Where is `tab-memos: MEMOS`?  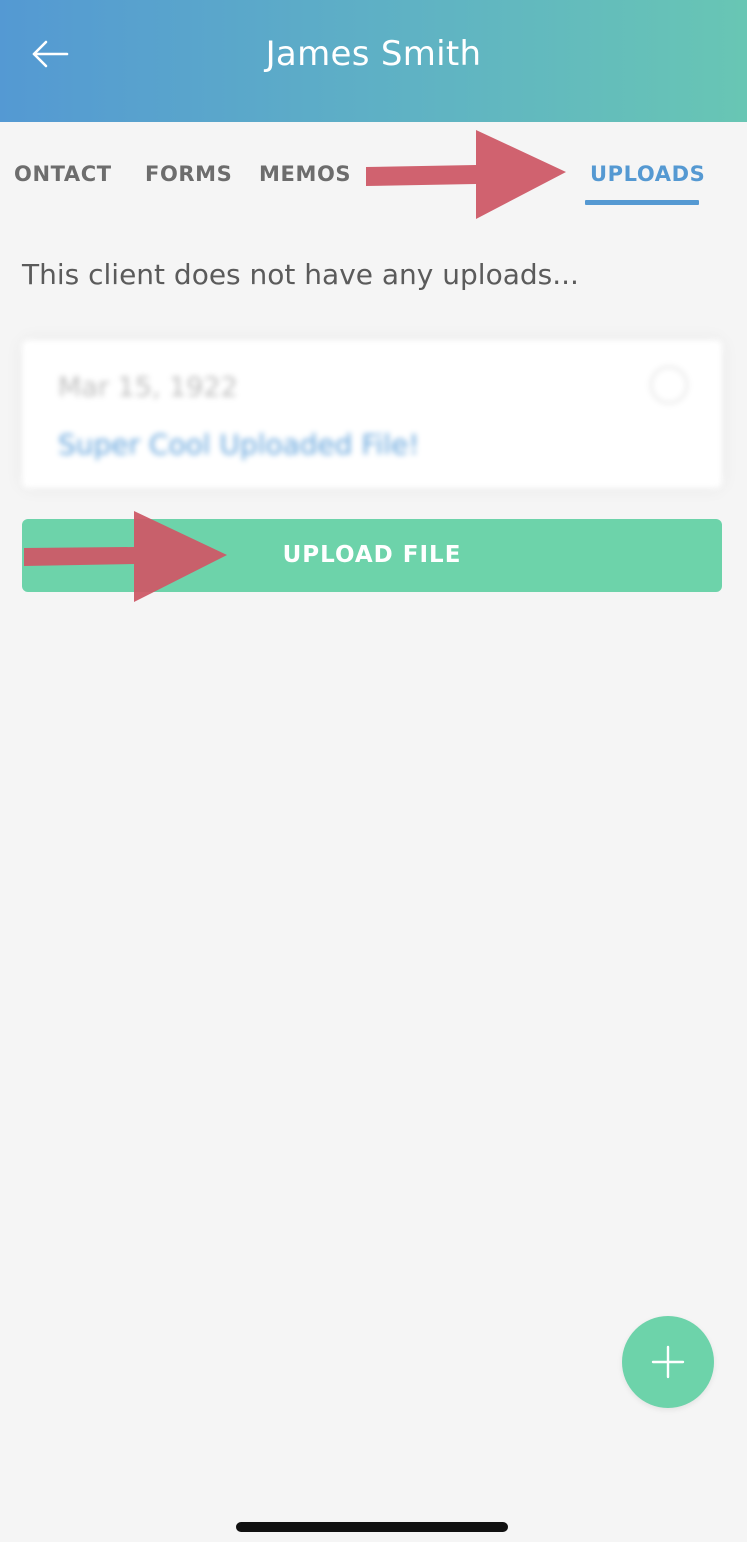
tab-memos: MEMOS is located at coordinates (305, 174).